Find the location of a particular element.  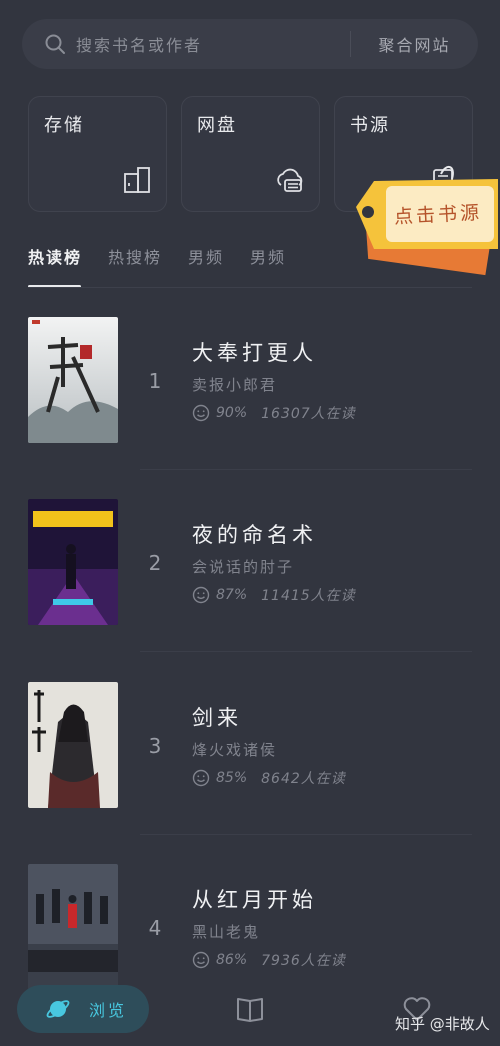

book-rating: 85% is located at coordinates (232, 778).